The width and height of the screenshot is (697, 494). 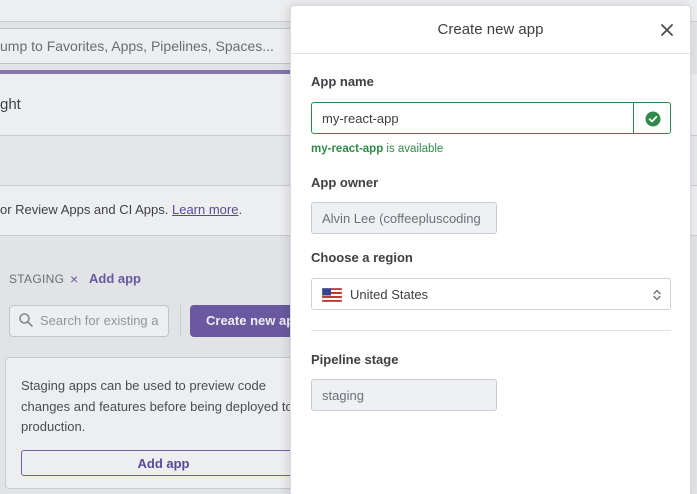 I want to click on app-owner-input, so click(x=404, y=218).